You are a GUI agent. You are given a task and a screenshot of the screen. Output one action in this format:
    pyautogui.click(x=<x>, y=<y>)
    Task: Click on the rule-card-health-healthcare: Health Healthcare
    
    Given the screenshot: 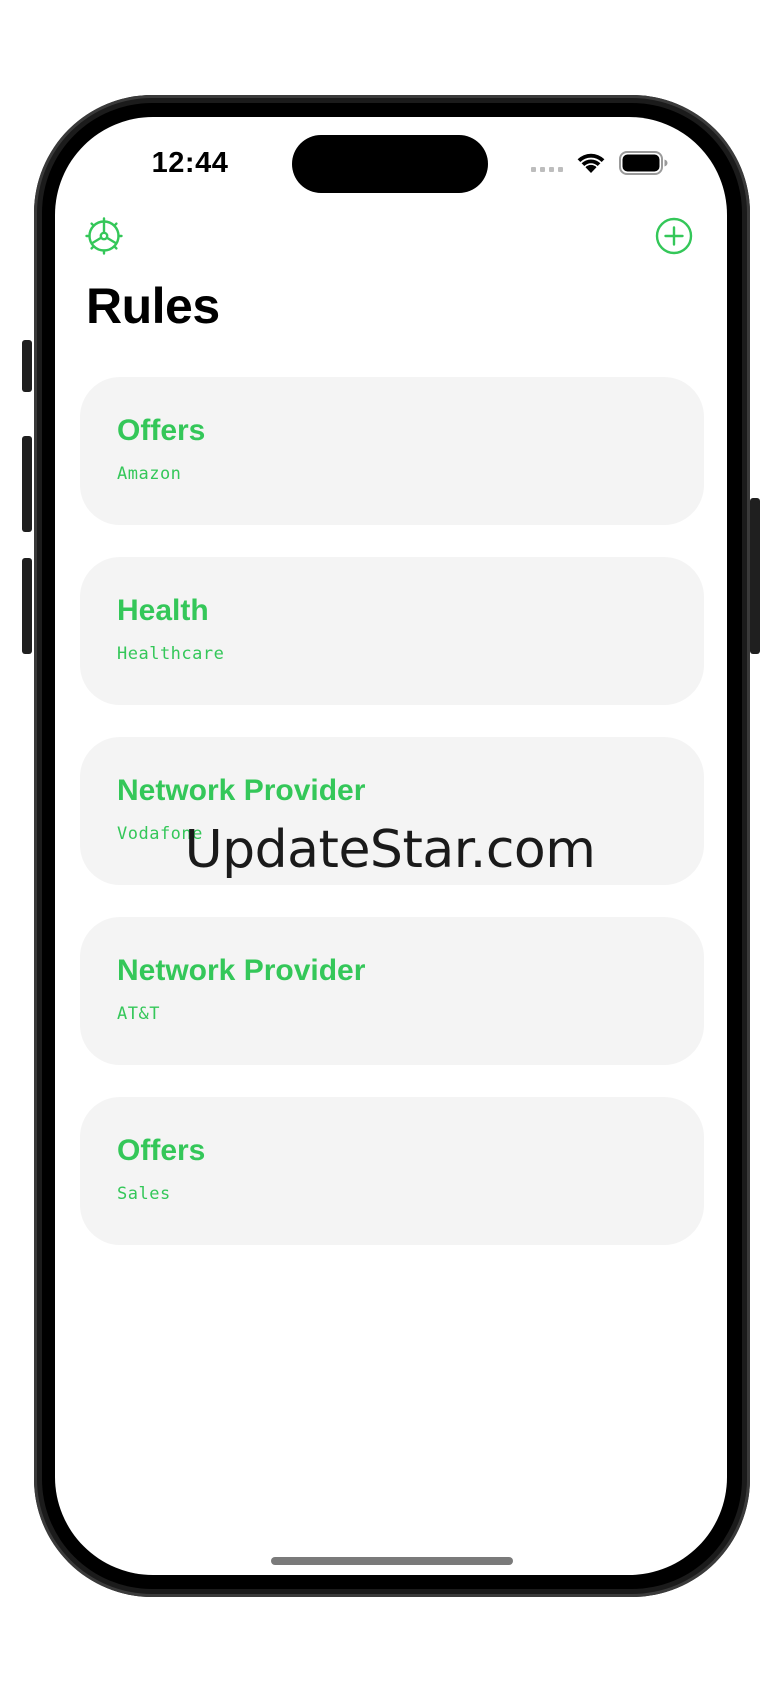 What is the action you would take?
    pyautogui.click(x=392, y=631)
    